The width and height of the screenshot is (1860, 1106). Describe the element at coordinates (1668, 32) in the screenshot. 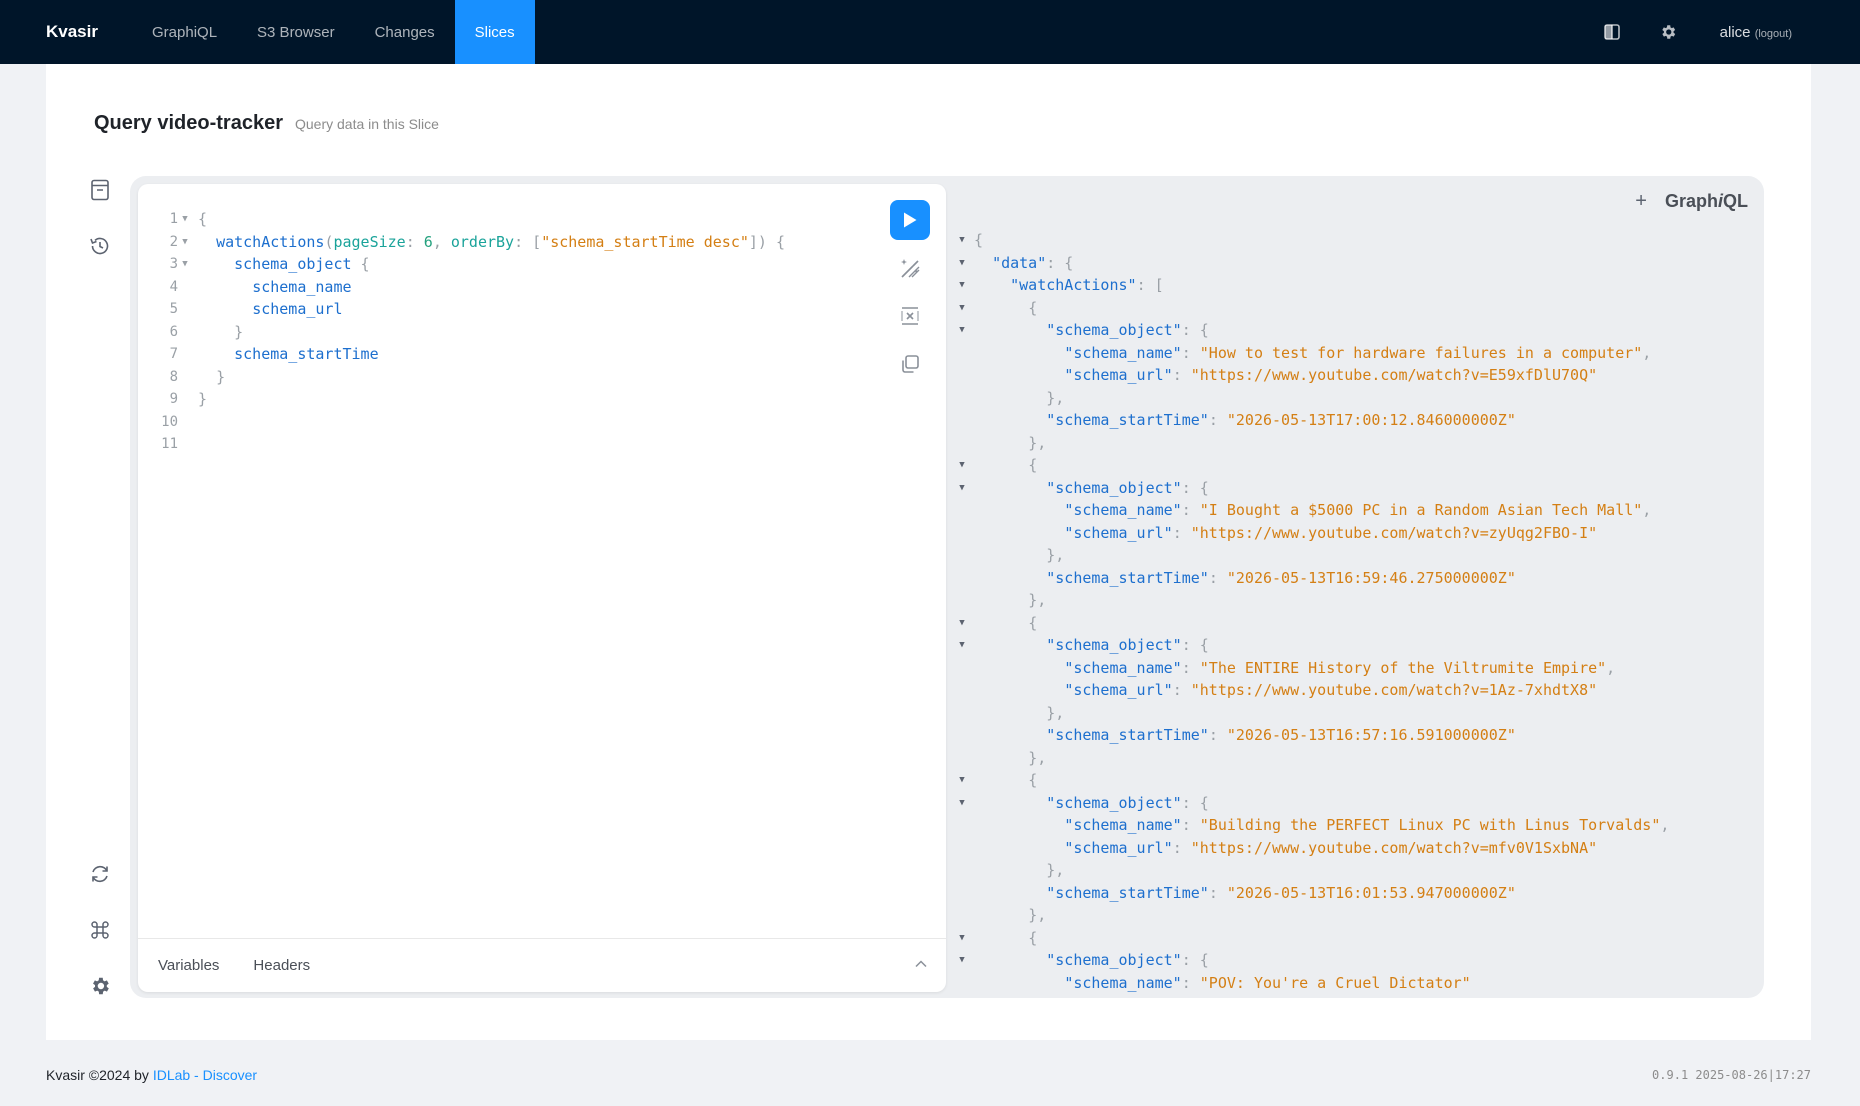

I see `settings-gear-icon` at that location.